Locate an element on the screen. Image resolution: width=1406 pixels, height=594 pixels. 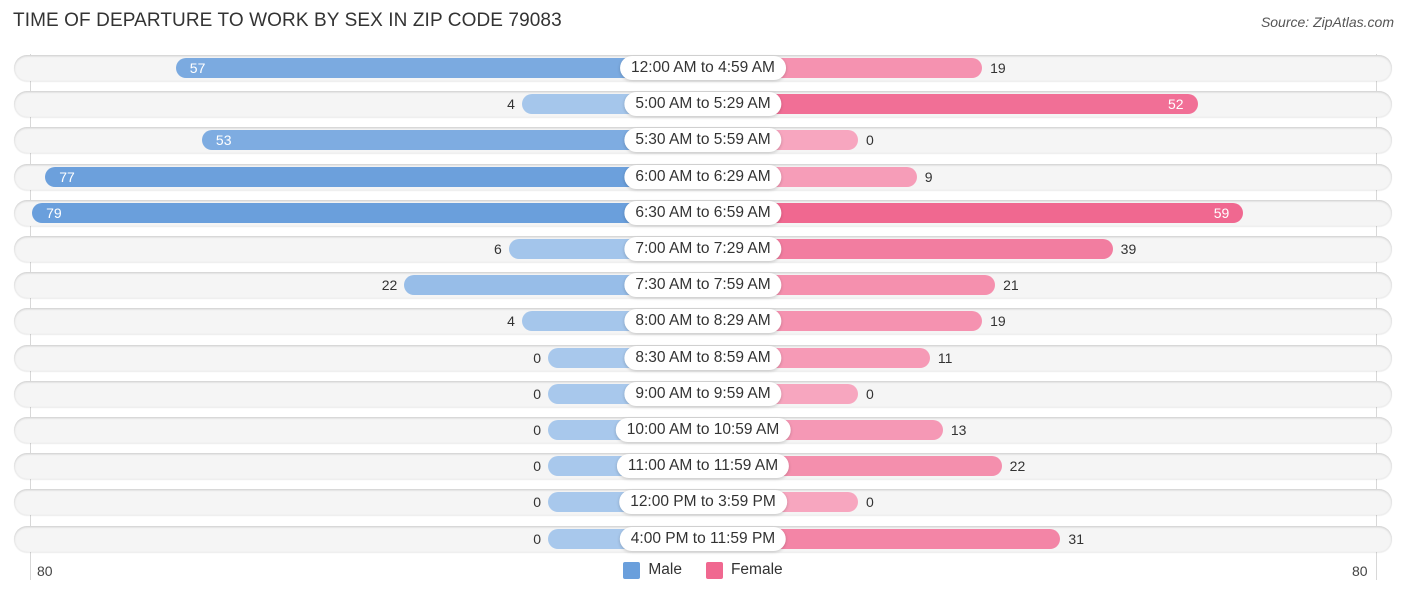
legend: Male Female is located at coordinates (703, 570).